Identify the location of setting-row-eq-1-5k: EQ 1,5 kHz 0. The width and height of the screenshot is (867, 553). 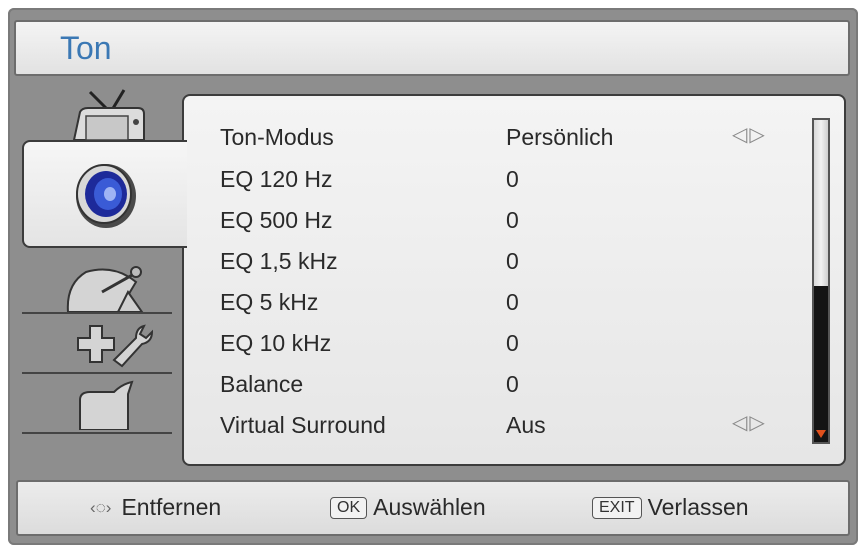
(520, 261).